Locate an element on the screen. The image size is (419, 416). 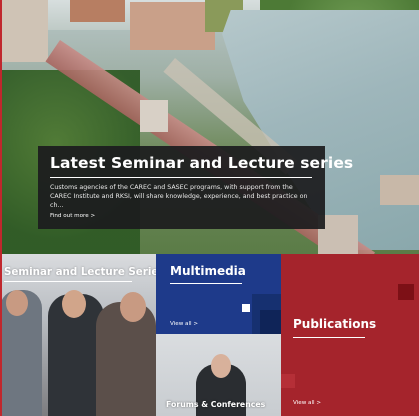
multimedia-tile: Multimedia View all > is located at coordinates (218, 294).